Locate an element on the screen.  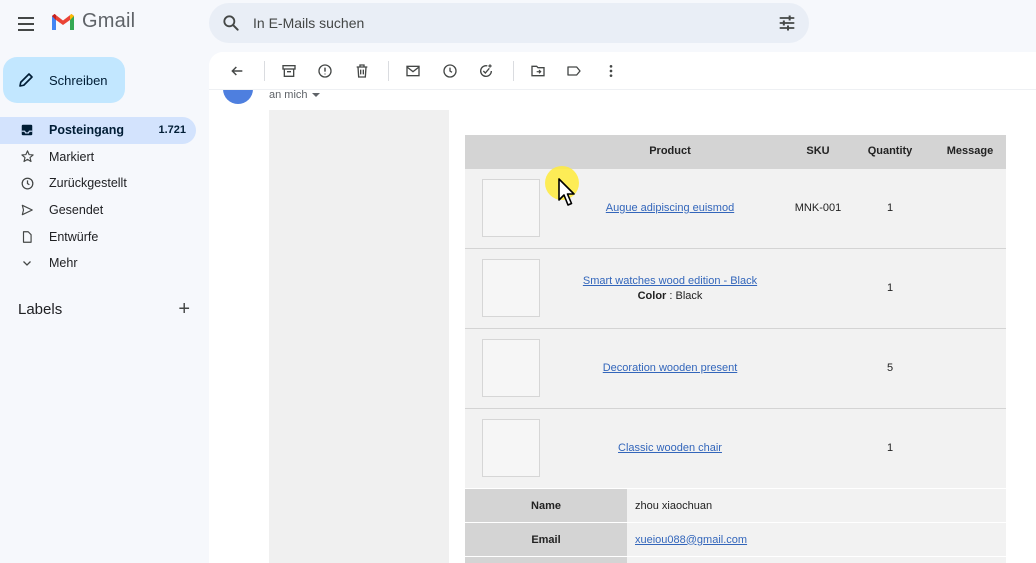
labels-button is located at coordinates (574, 71).